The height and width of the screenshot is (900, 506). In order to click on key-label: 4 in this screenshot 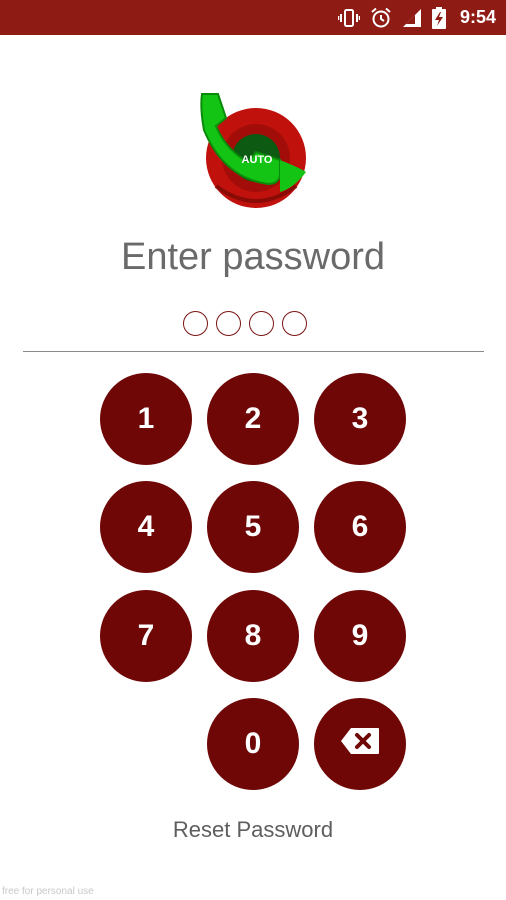, I will do `click(146, 526)`.